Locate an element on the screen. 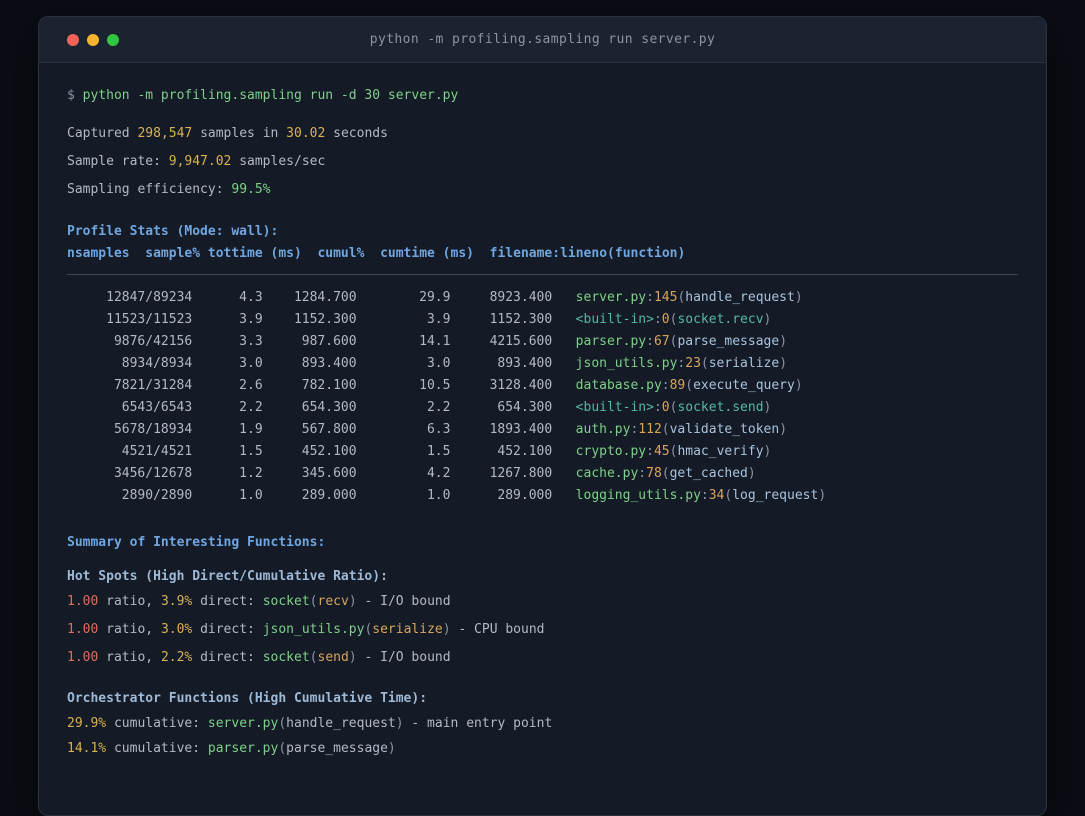 Image resolution: width=1085 pixels, height=816 pixels. sample-pct-cell: 2.2 is located at coordinates (251, 407).